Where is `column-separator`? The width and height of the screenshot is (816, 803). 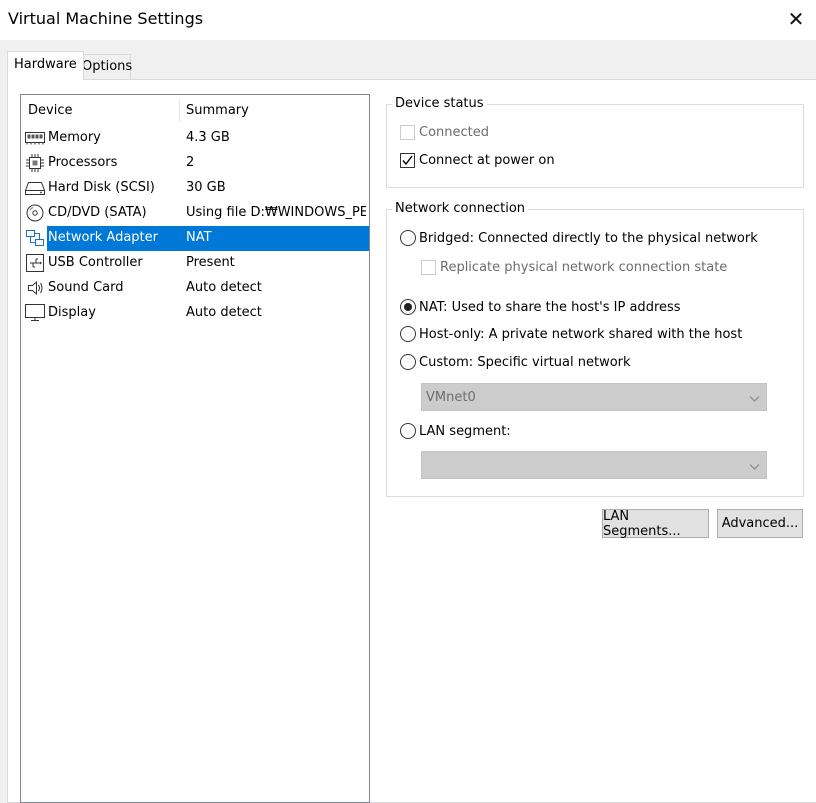
column-separator is located at coordinates (179, 110).